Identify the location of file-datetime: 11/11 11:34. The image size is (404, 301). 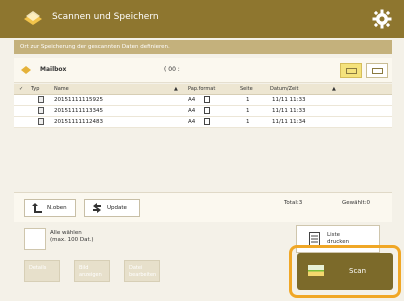
(289, 122).